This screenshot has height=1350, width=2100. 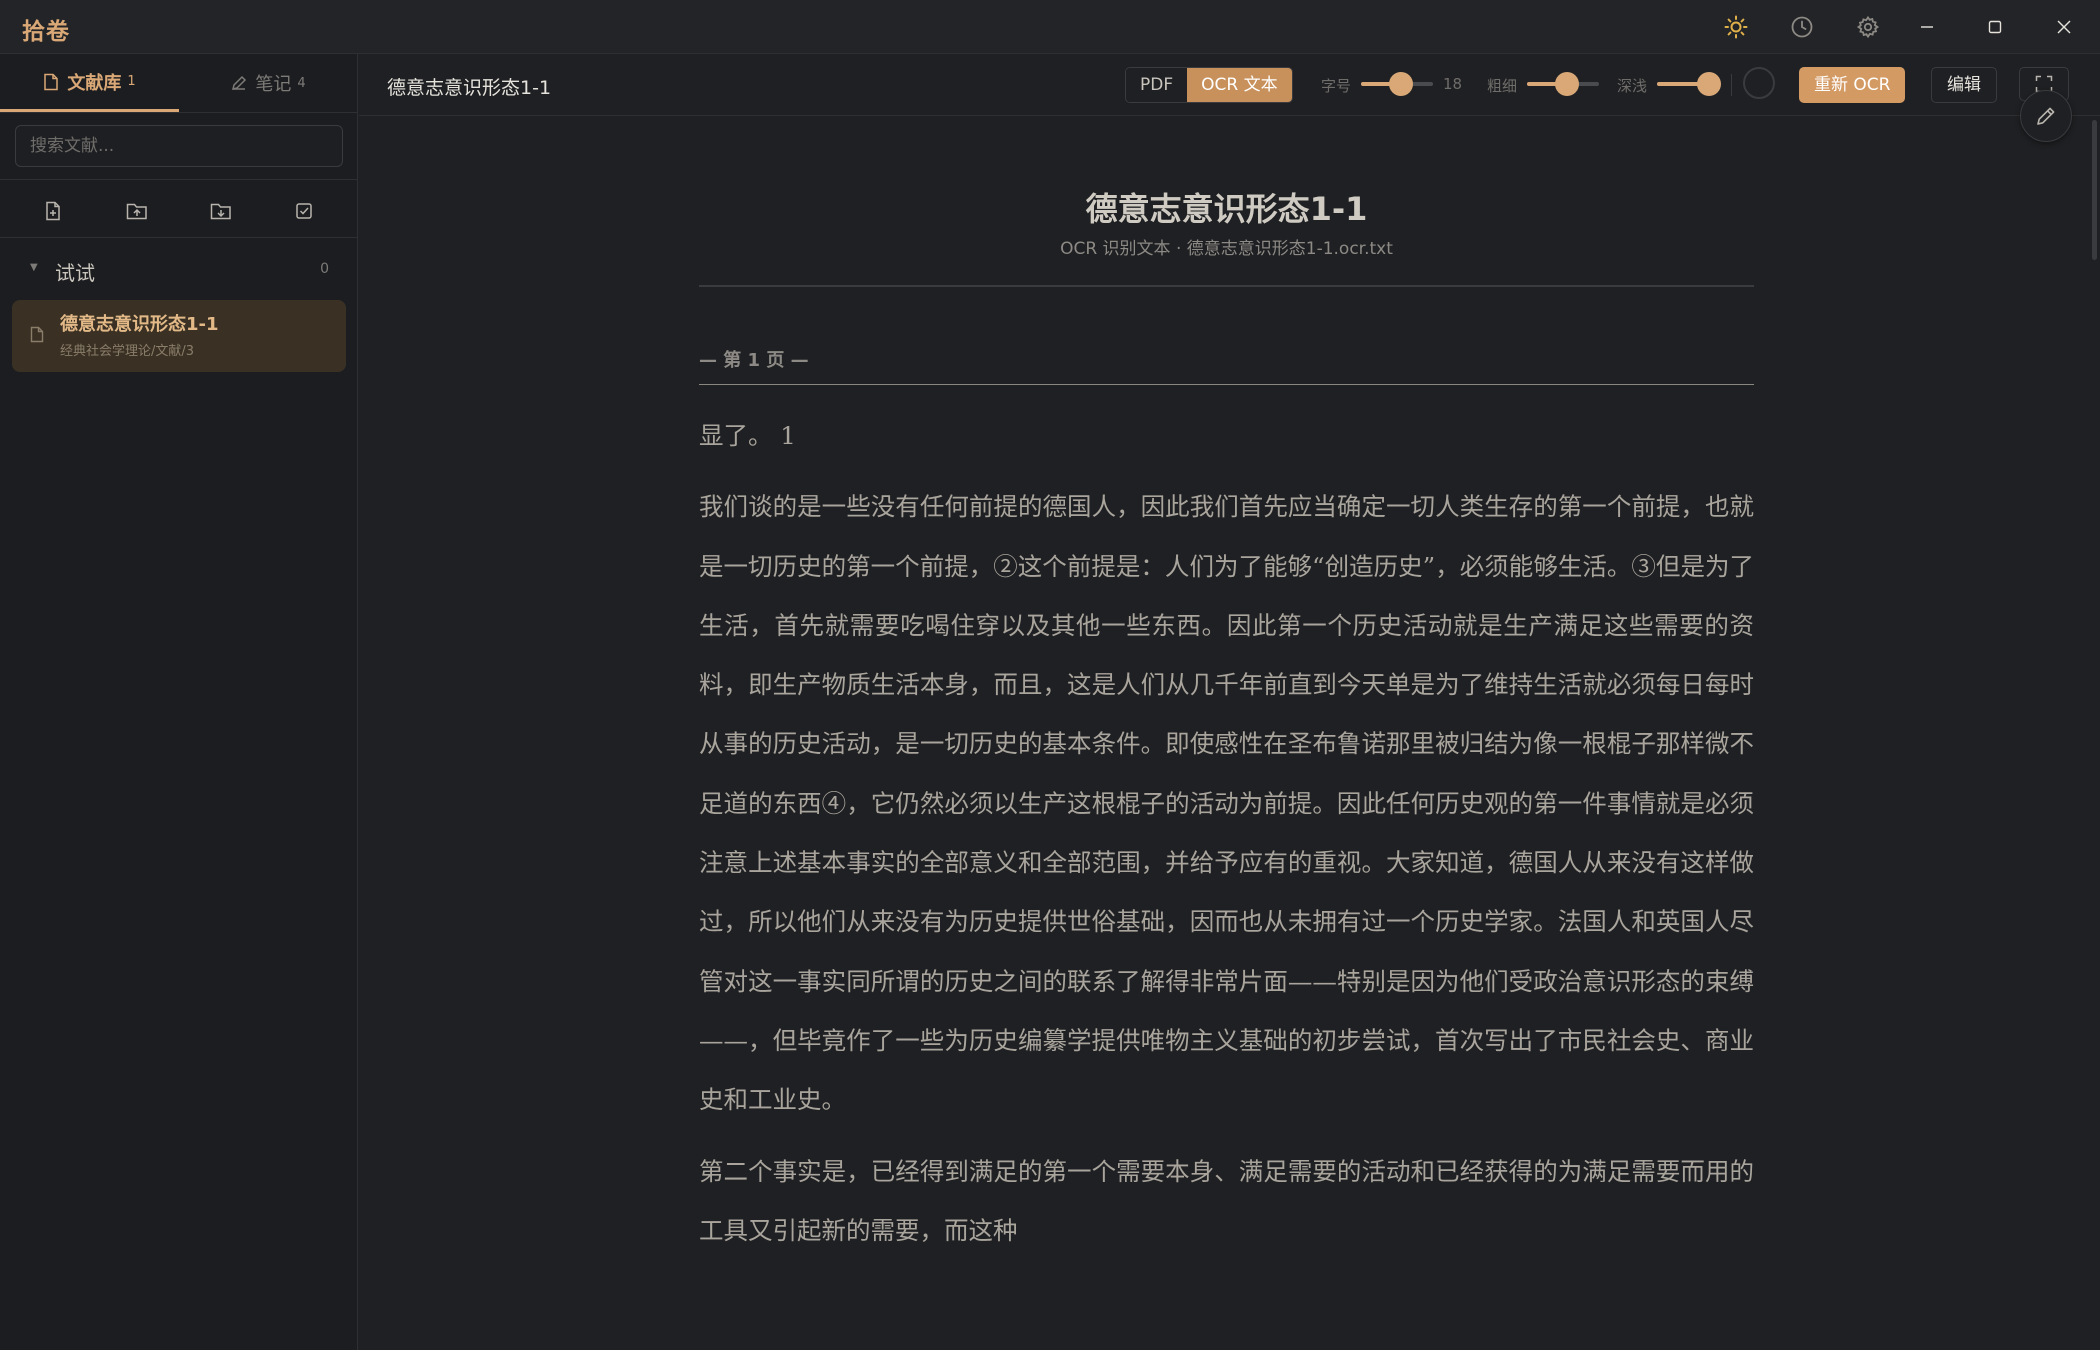 I want to click on document-list-item: 德意志意识形态1-1 经典社会学理论/文献/3, so click(x=179, y=336).